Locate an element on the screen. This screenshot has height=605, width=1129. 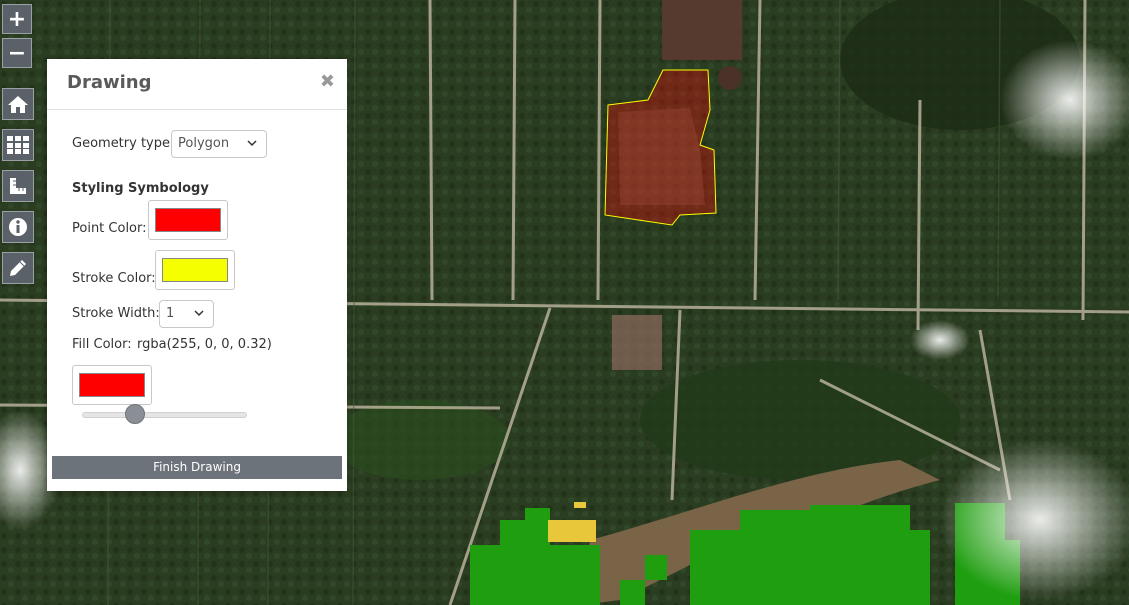
measure-button is located at coordinates (18, 186).